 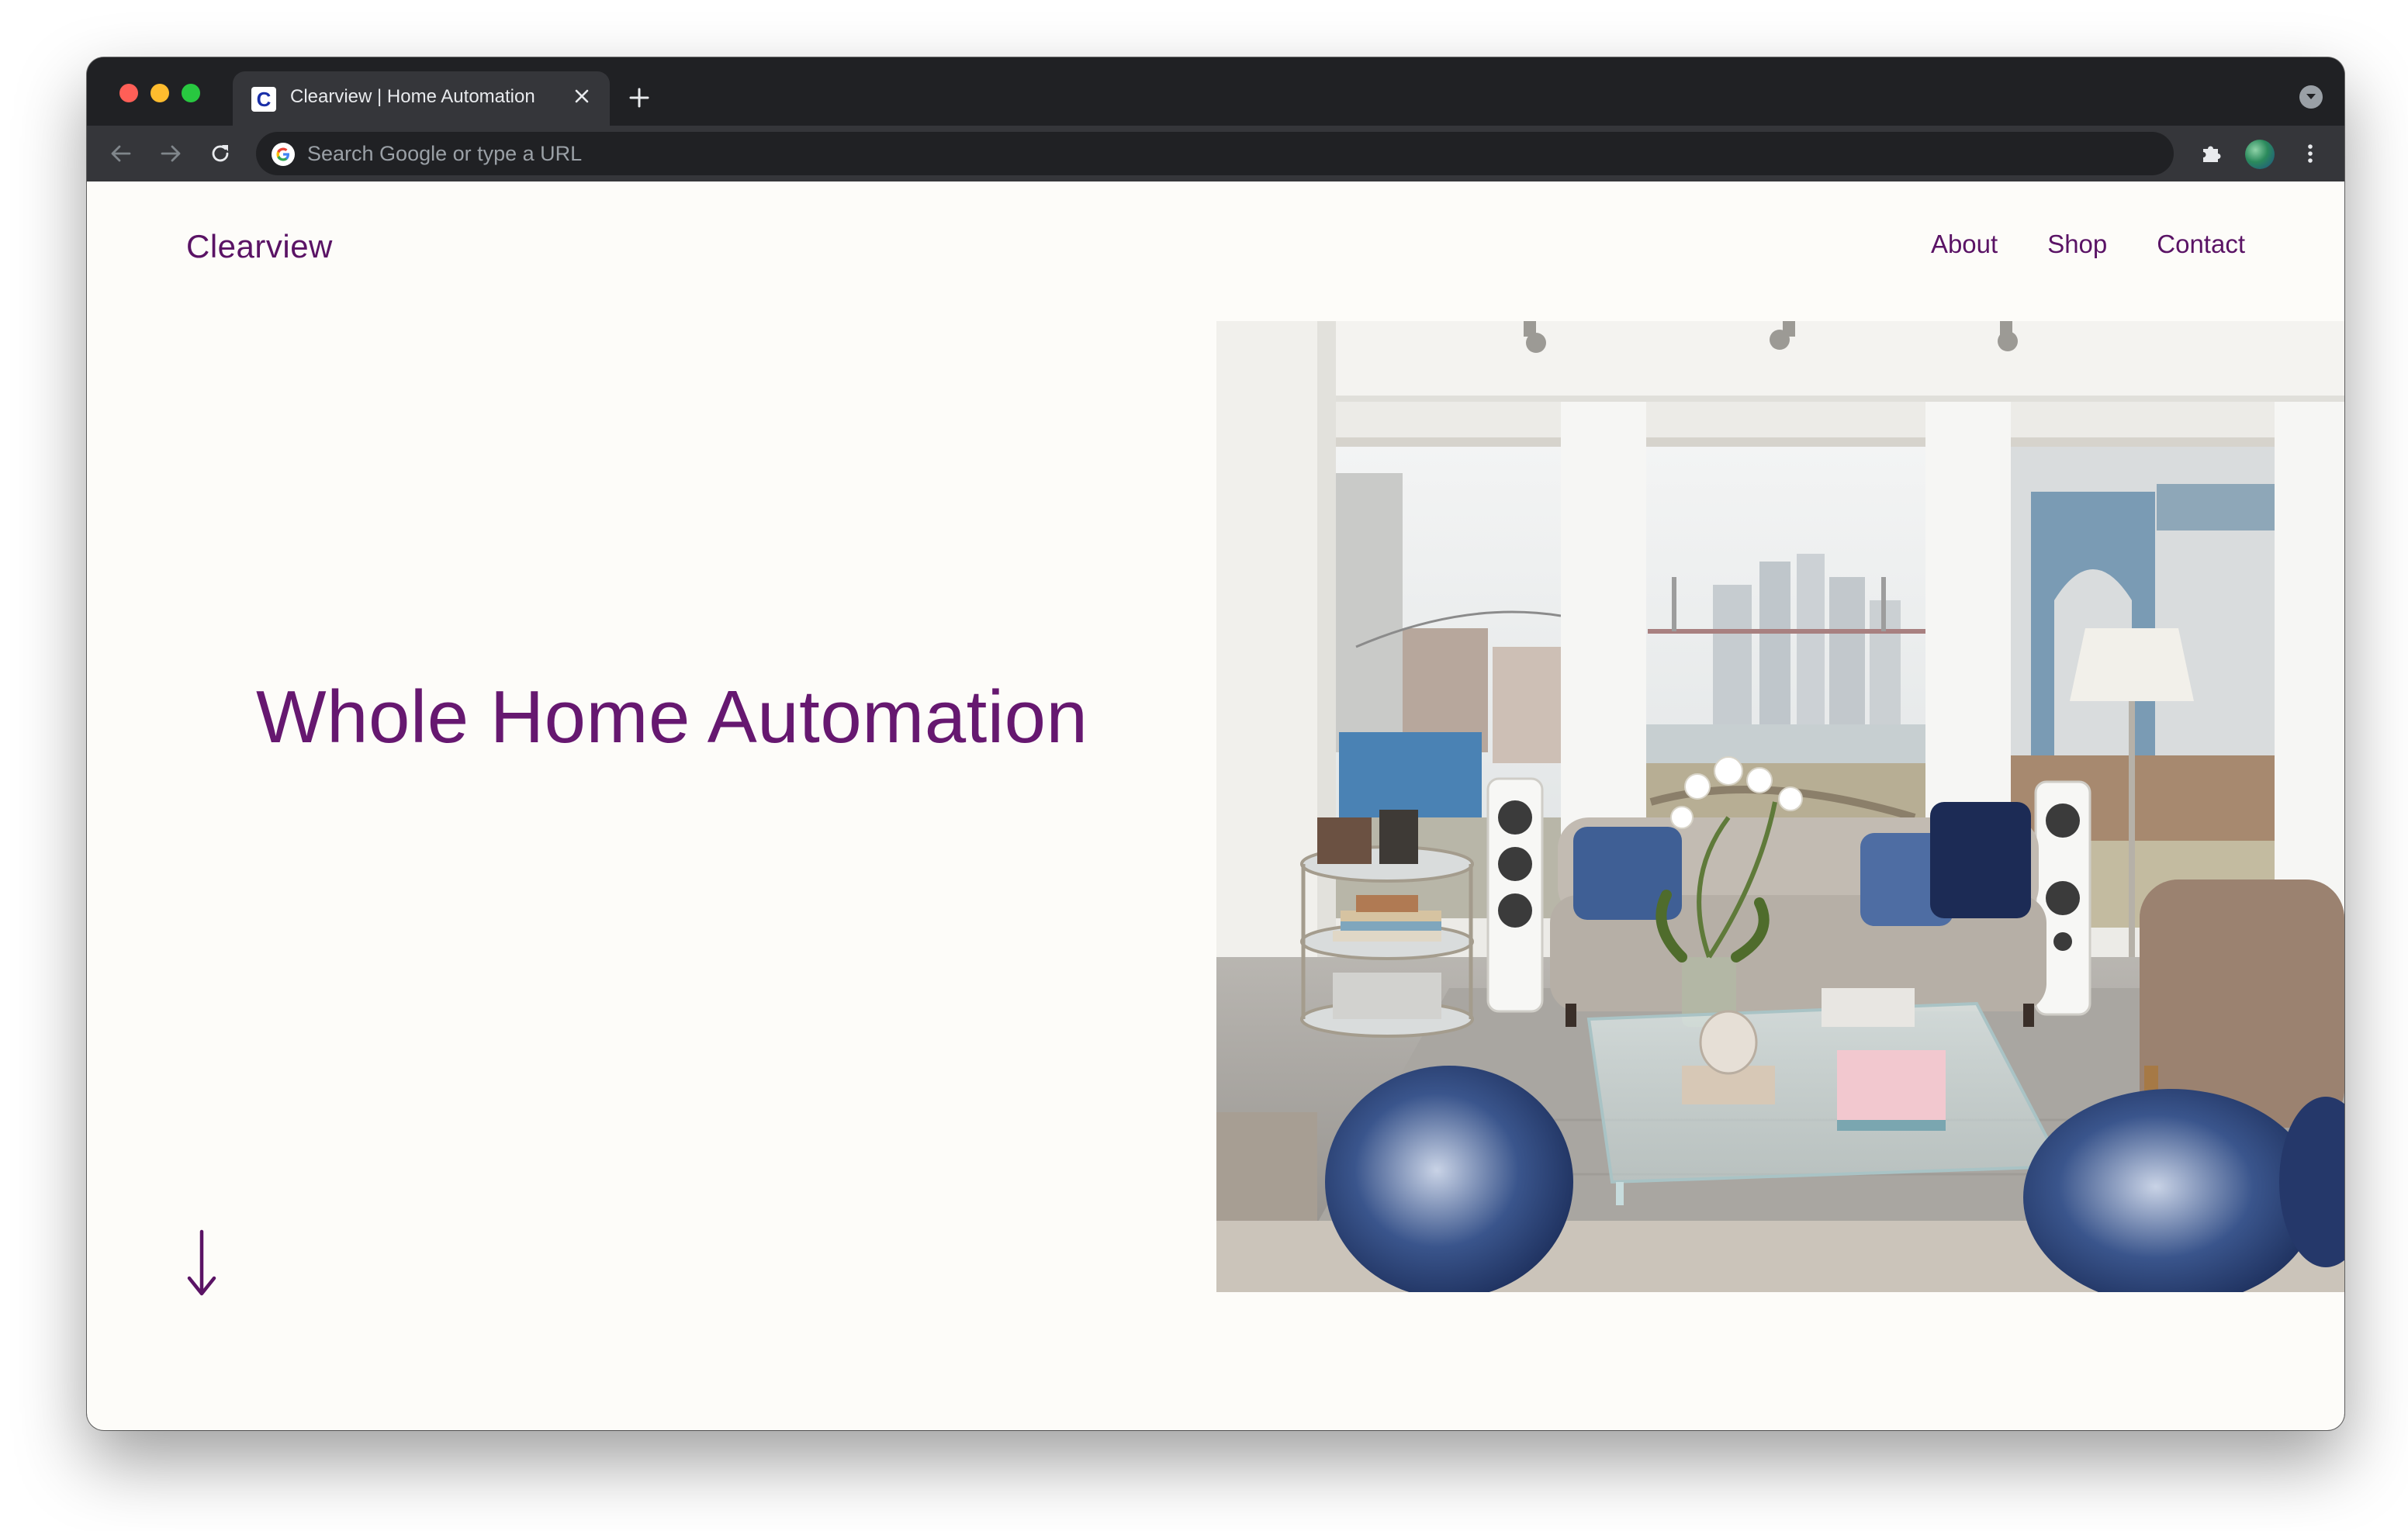 What do you see at coordinates (259, 246) in the screenshot?
I see `site-logo-link: Clearview` at bounding box center [259, 246].